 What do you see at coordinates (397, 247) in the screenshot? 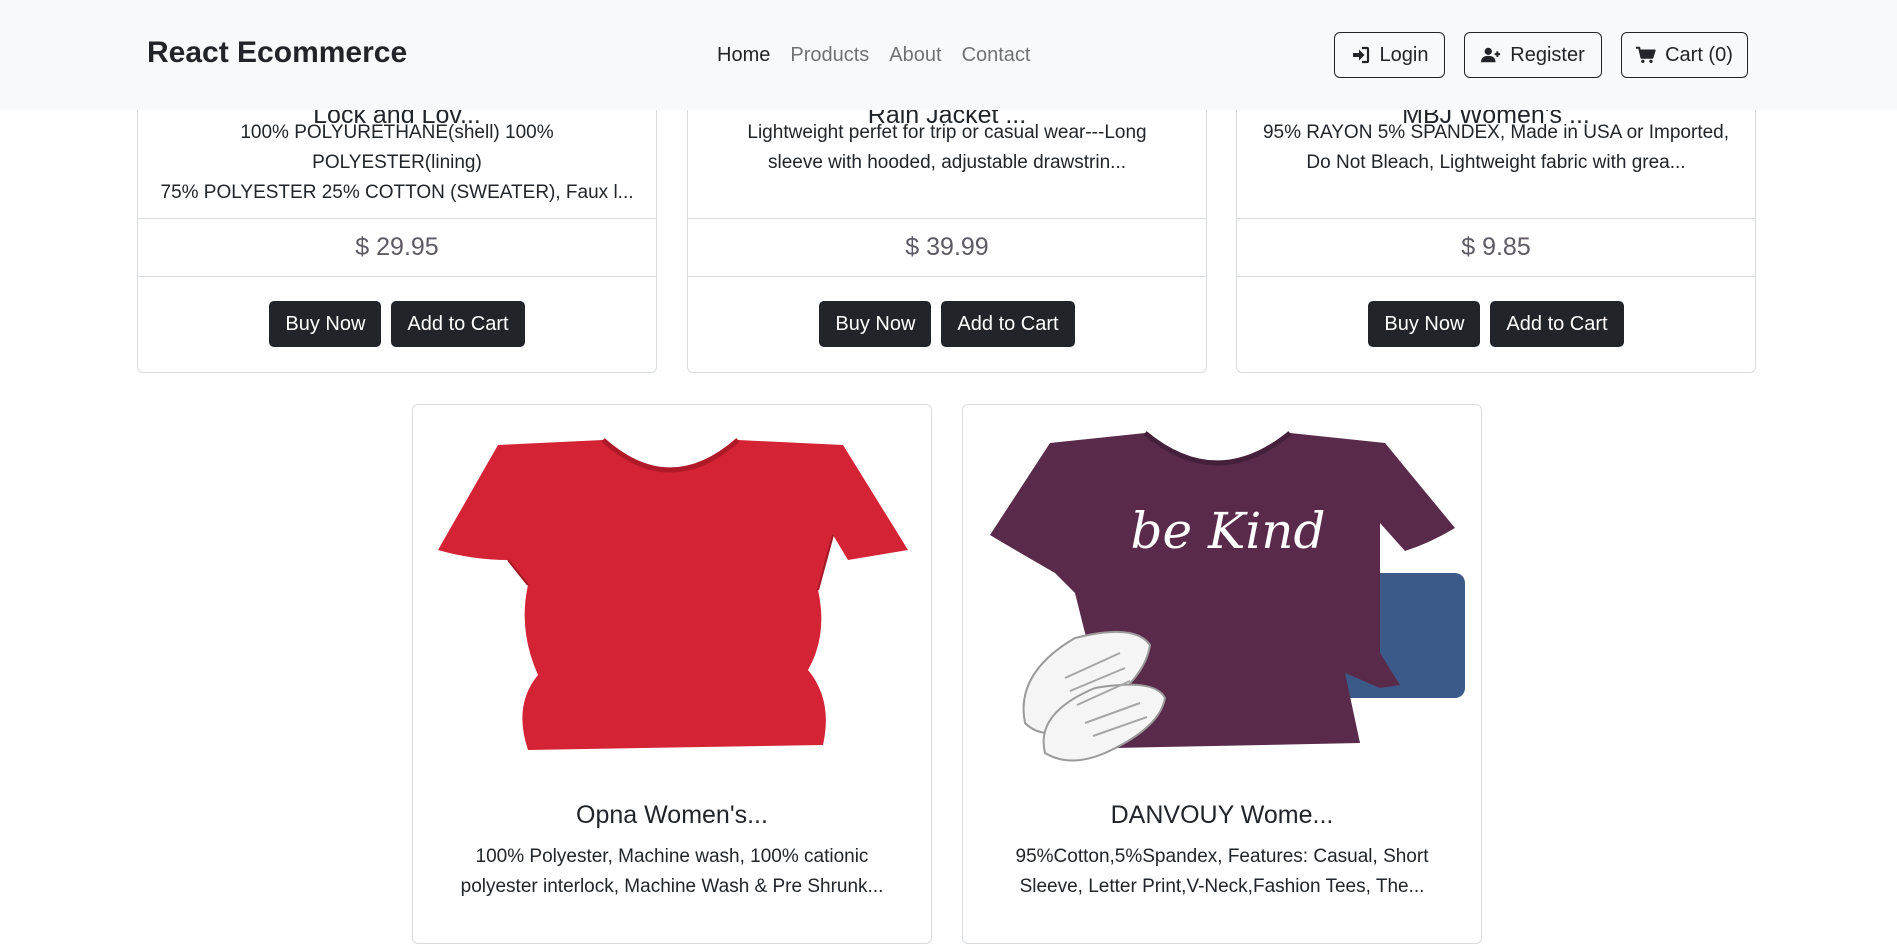
I see `product-price: $ 29.95` at bounding box center [397, 247].